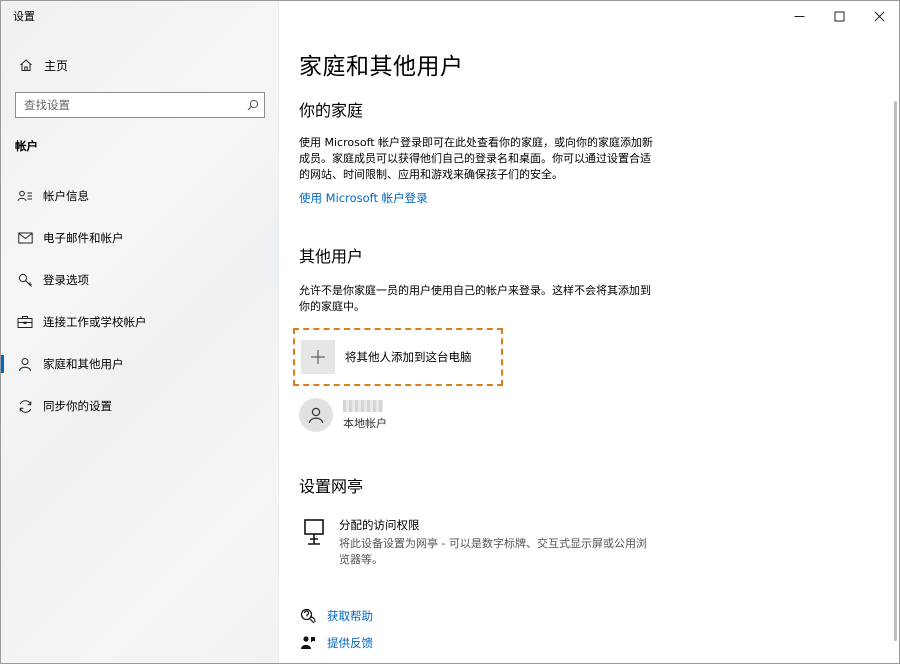 The image size is (900, 664). I want to click on local-user-text: 本地帐户, so click(365, 415).